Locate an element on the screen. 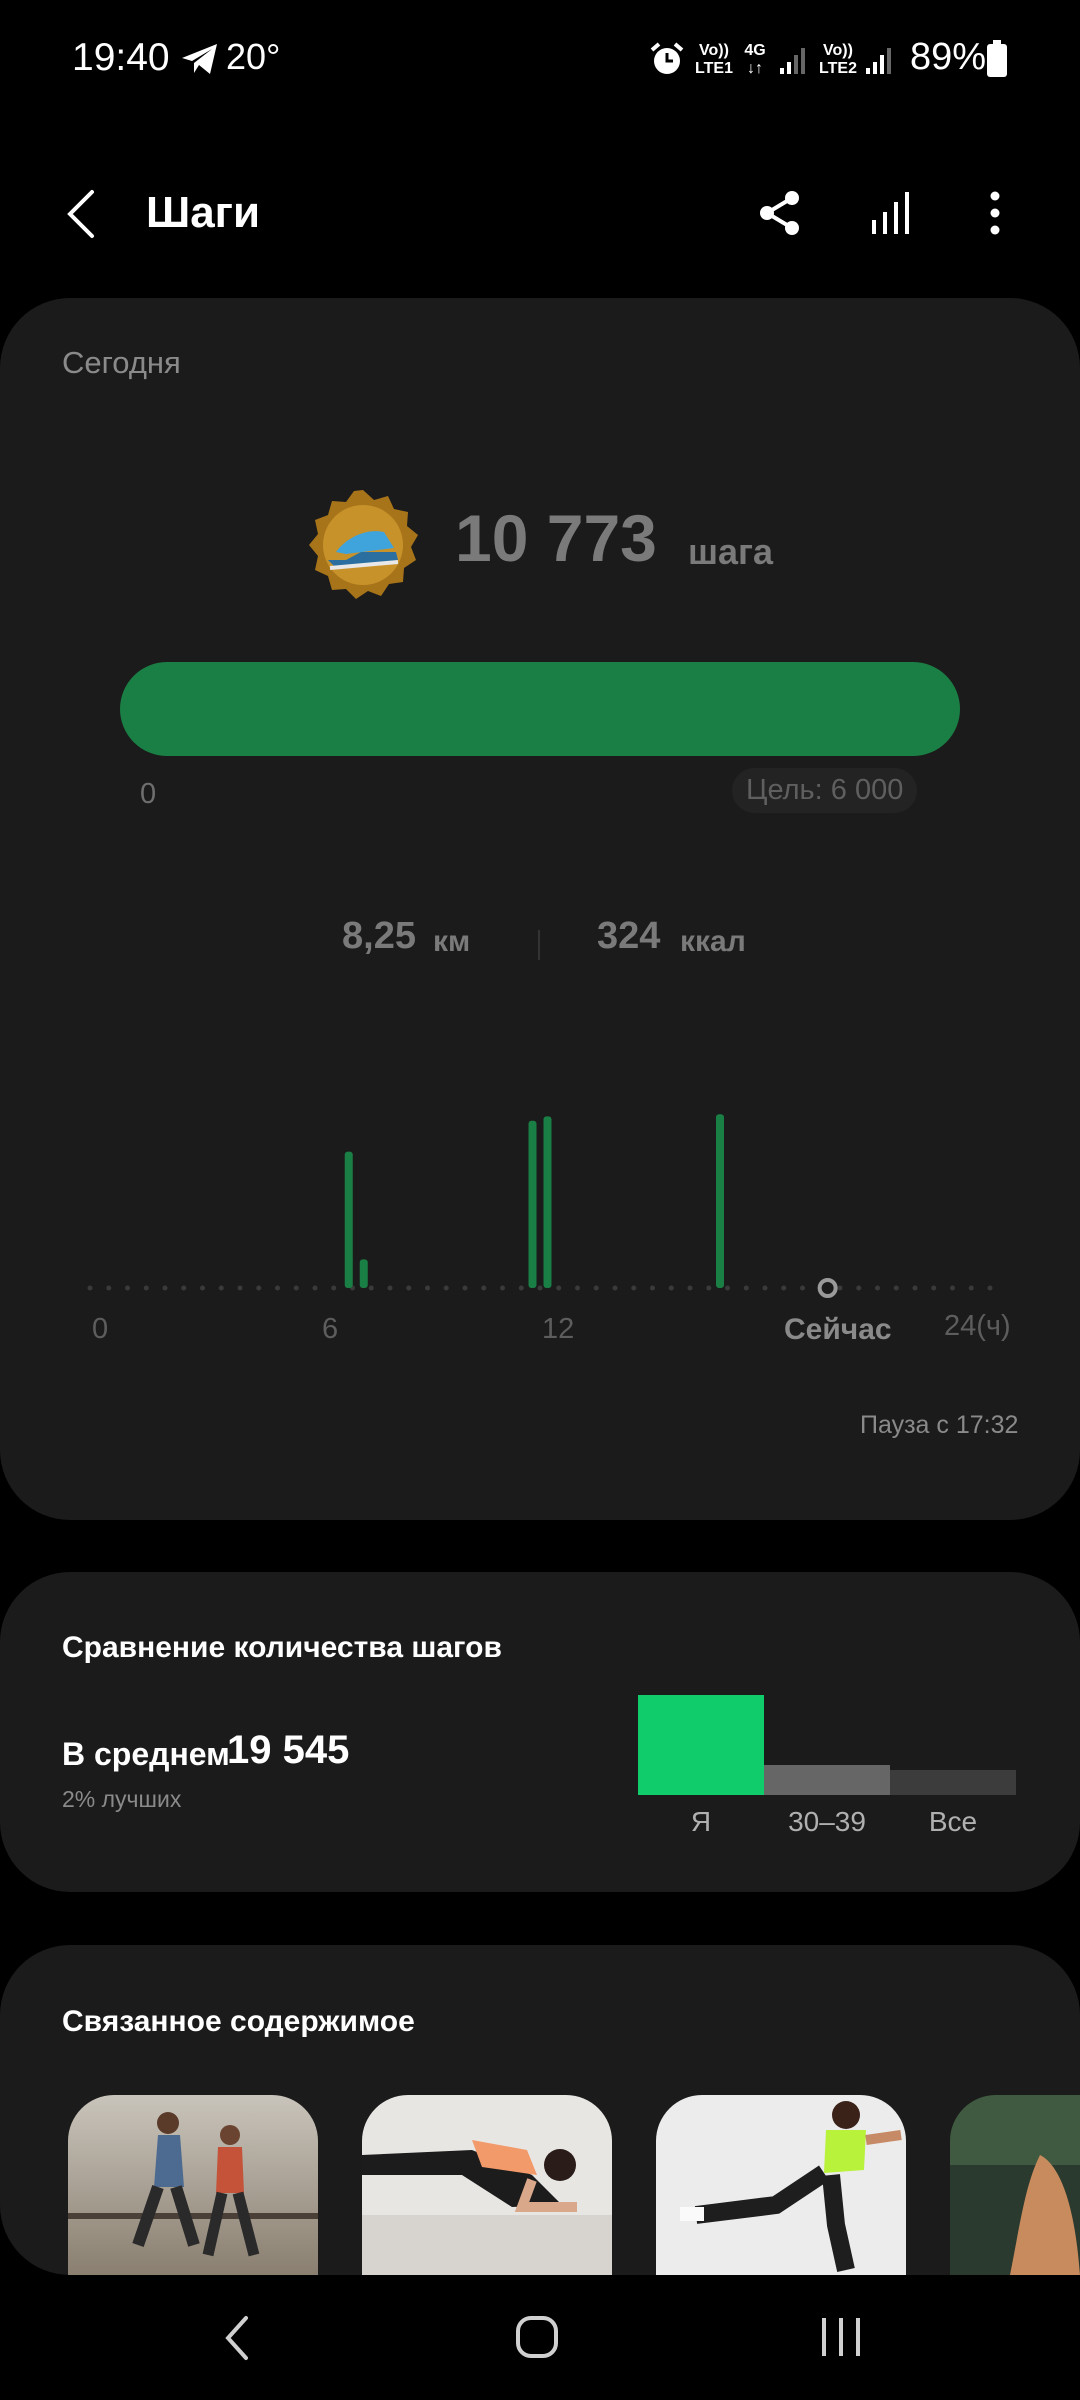  battery-percent: 89% is located at coordinates (948, 57).